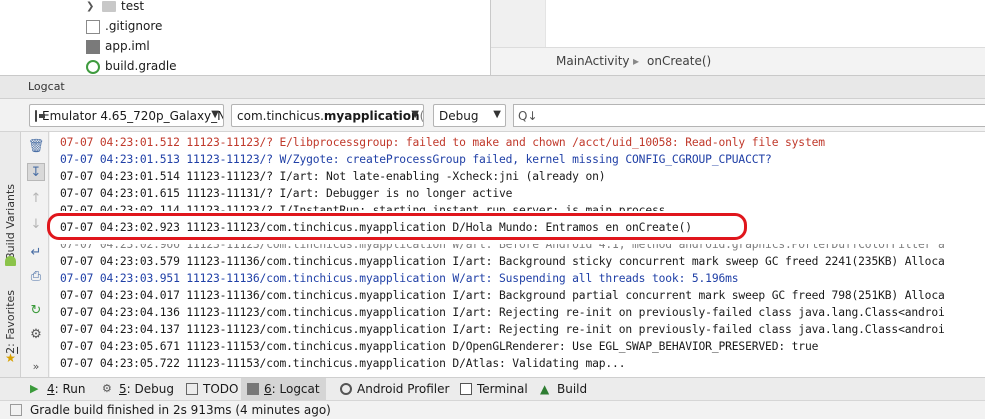 The image size is (985, 419). Describe the element at coordinates (403, 389) in the screenshot. I see `tab-profiler-label: Android Profiler` at that location.